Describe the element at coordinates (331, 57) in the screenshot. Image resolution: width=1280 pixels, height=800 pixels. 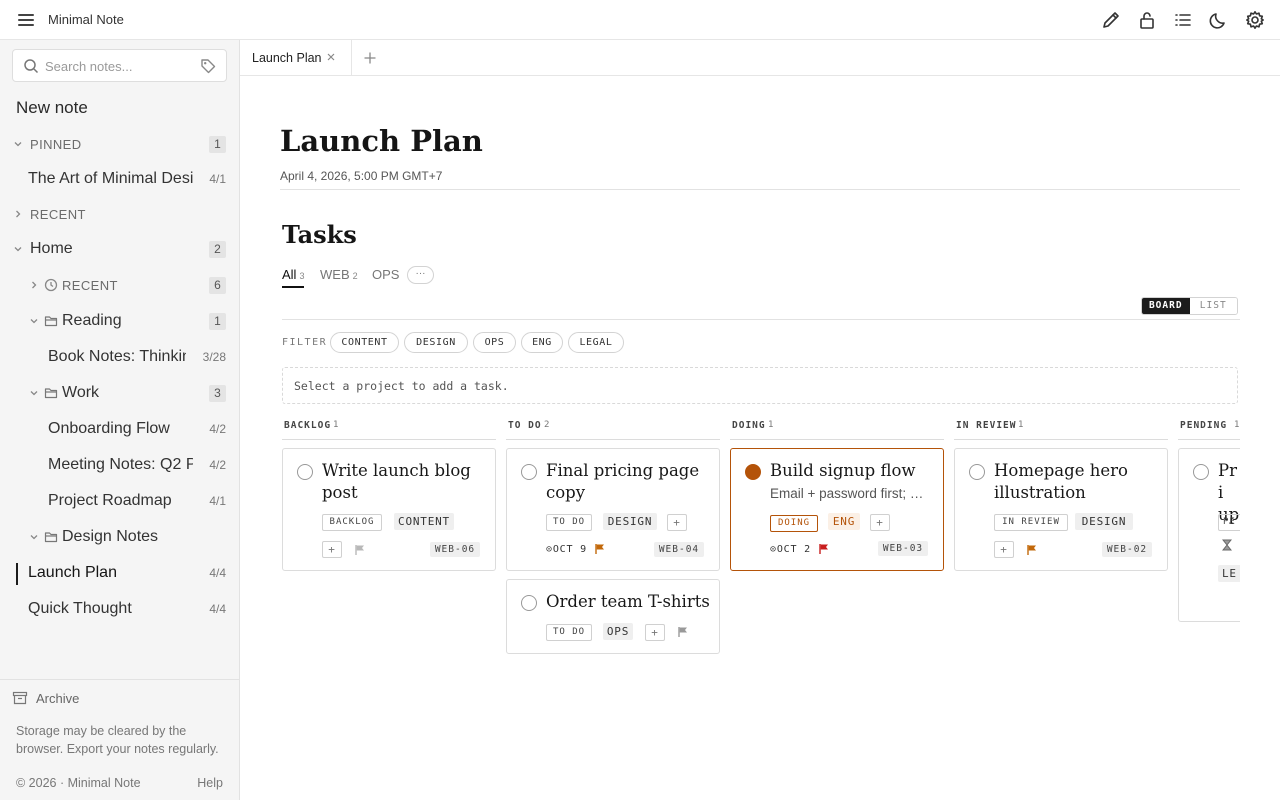
I see `close-icon` at that location.